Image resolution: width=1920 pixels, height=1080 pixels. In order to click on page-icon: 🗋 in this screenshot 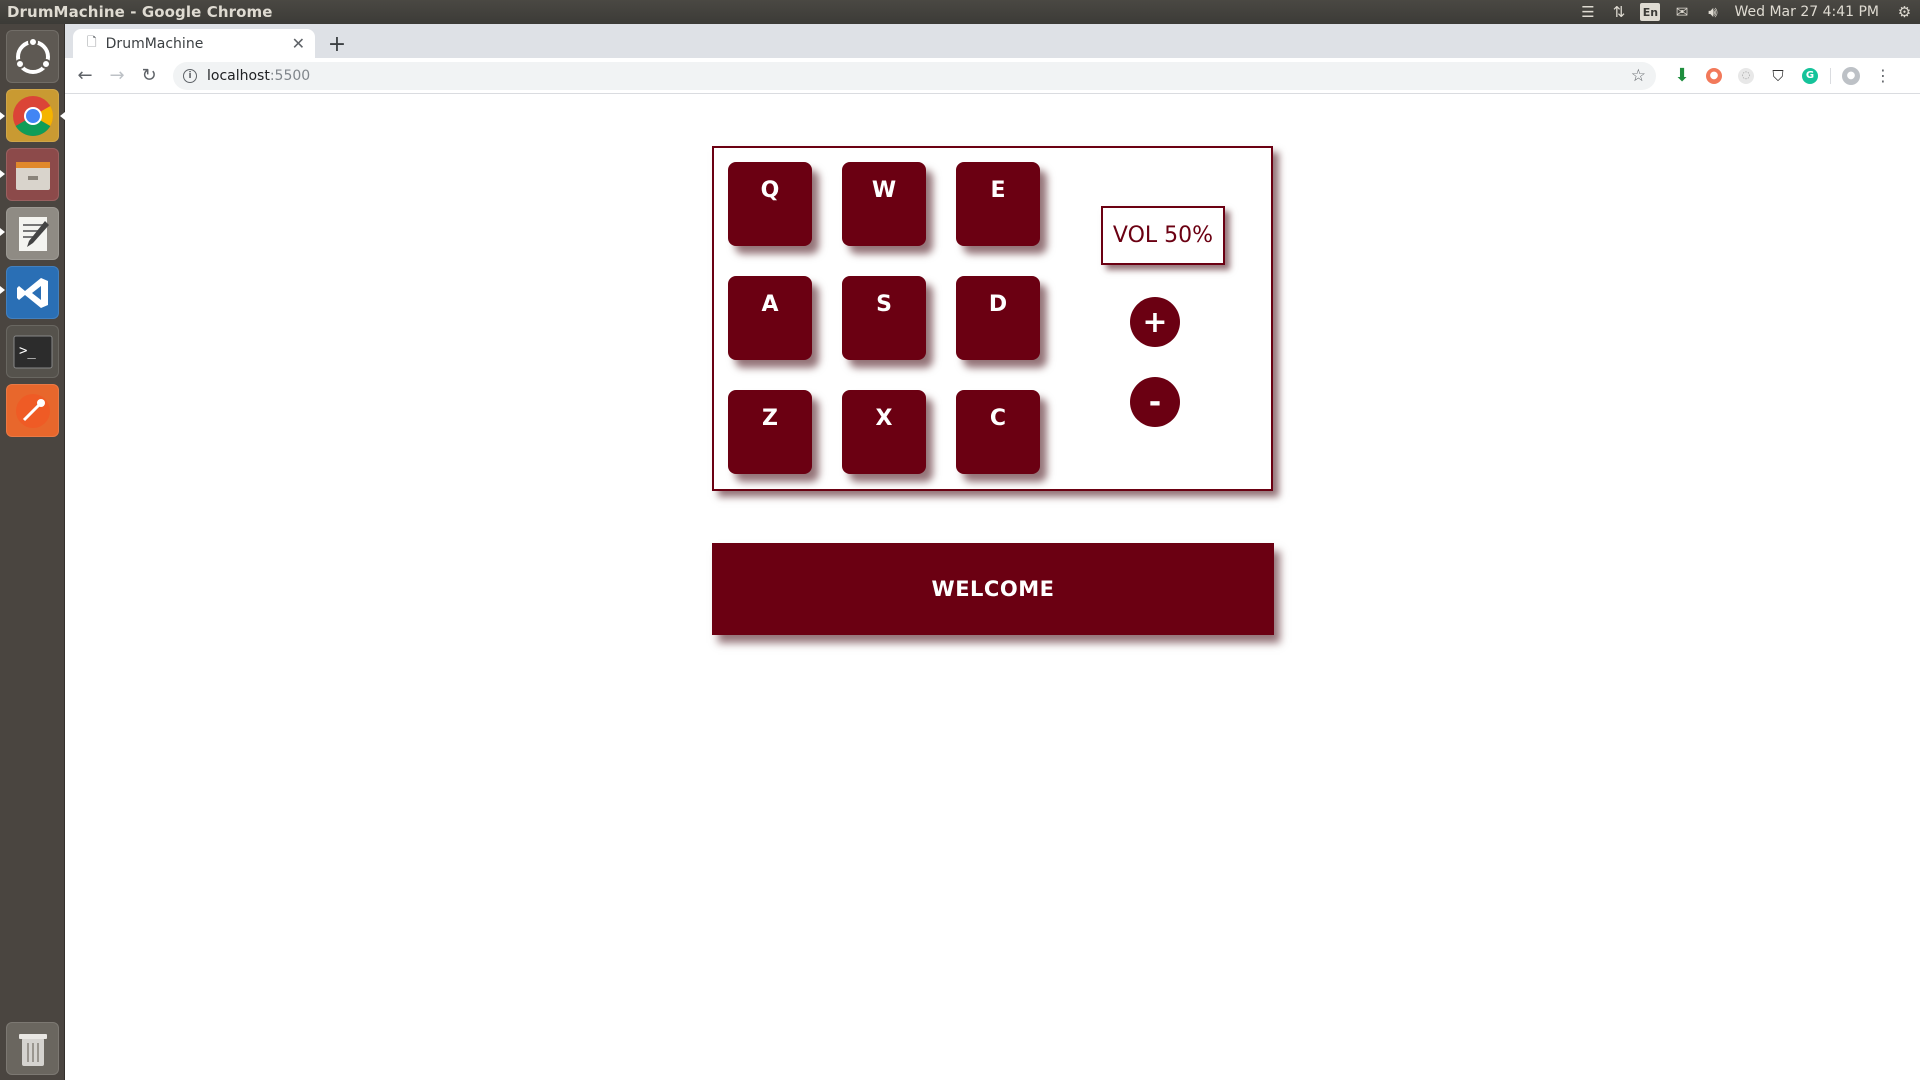, I will do `click(92, 42)`.